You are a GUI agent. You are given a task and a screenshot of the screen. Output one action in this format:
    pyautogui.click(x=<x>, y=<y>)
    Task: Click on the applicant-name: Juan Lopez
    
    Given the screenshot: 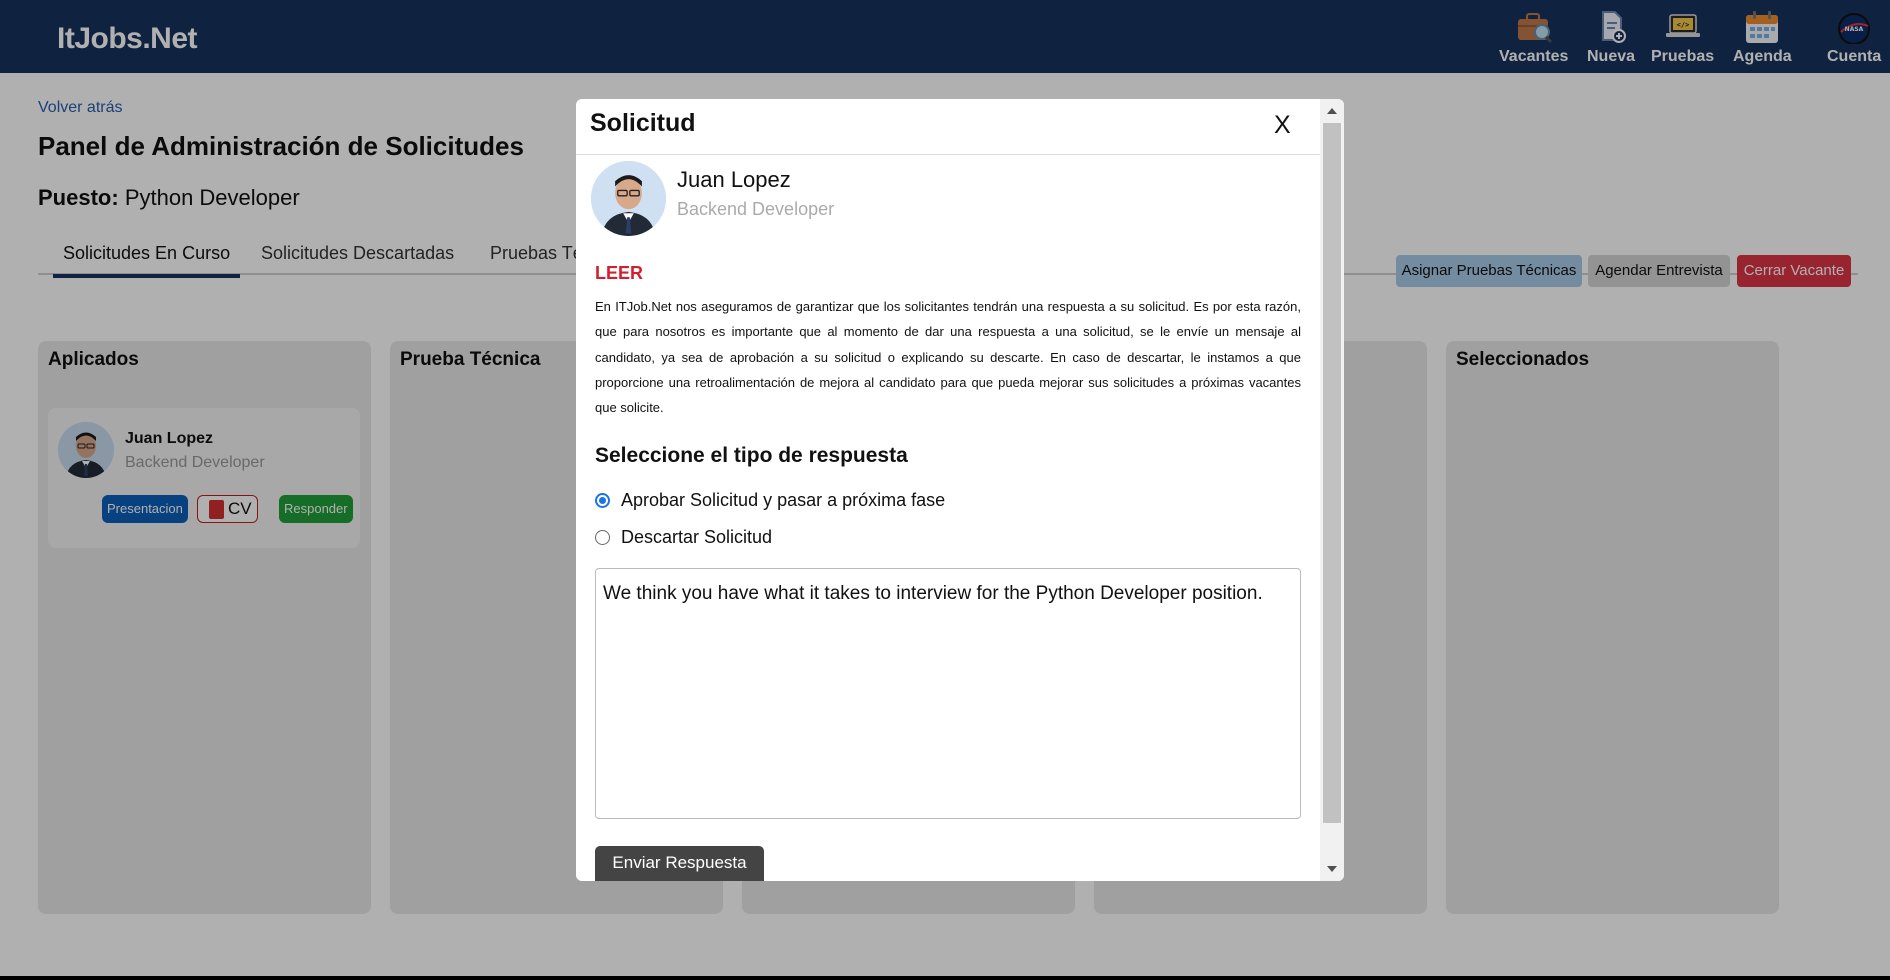 What is the action you would take?
    pyautogui.click(x=734, y=179)
    